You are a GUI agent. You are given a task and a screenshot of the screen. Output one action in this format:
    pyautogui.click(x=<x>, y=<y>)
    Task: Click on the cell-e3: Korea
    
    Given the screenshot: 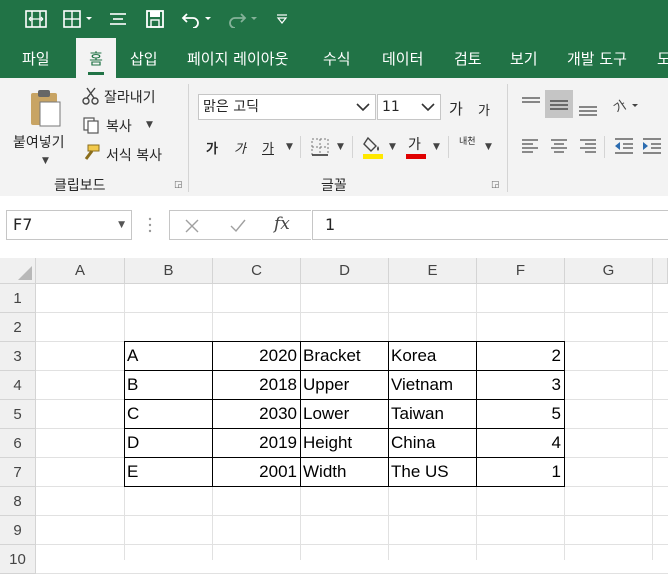 What is the action you would take?
    pyautogui.click(x=432, y=356)
    